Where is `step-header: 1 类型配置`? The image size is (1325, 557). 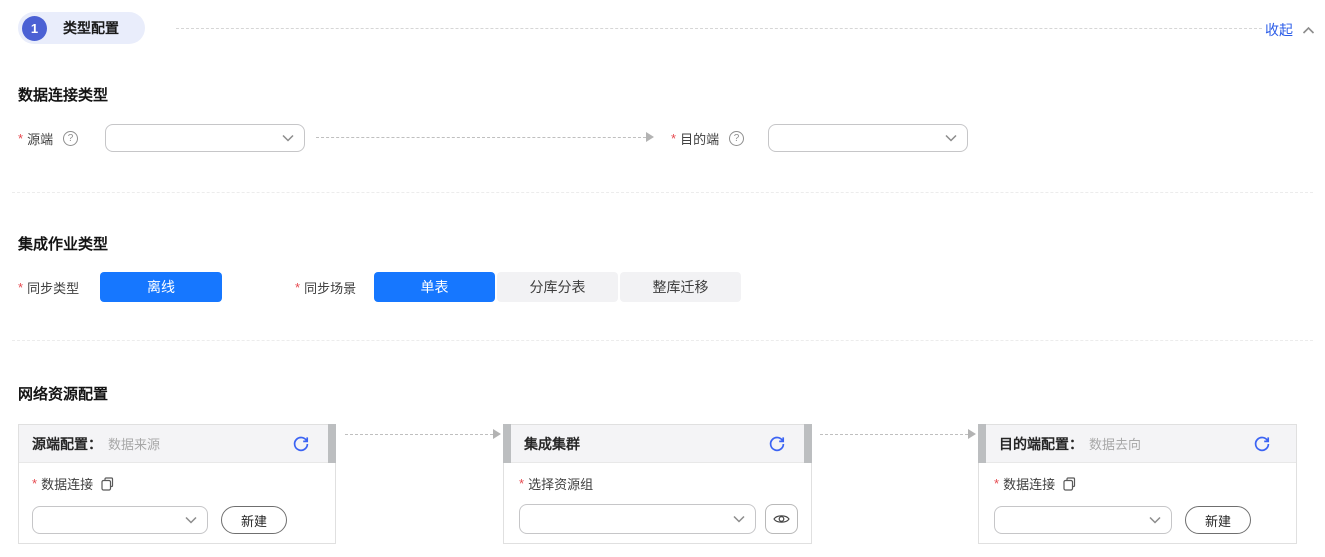 step-header: 1 类型配置 is located at coordinates (81, 28).